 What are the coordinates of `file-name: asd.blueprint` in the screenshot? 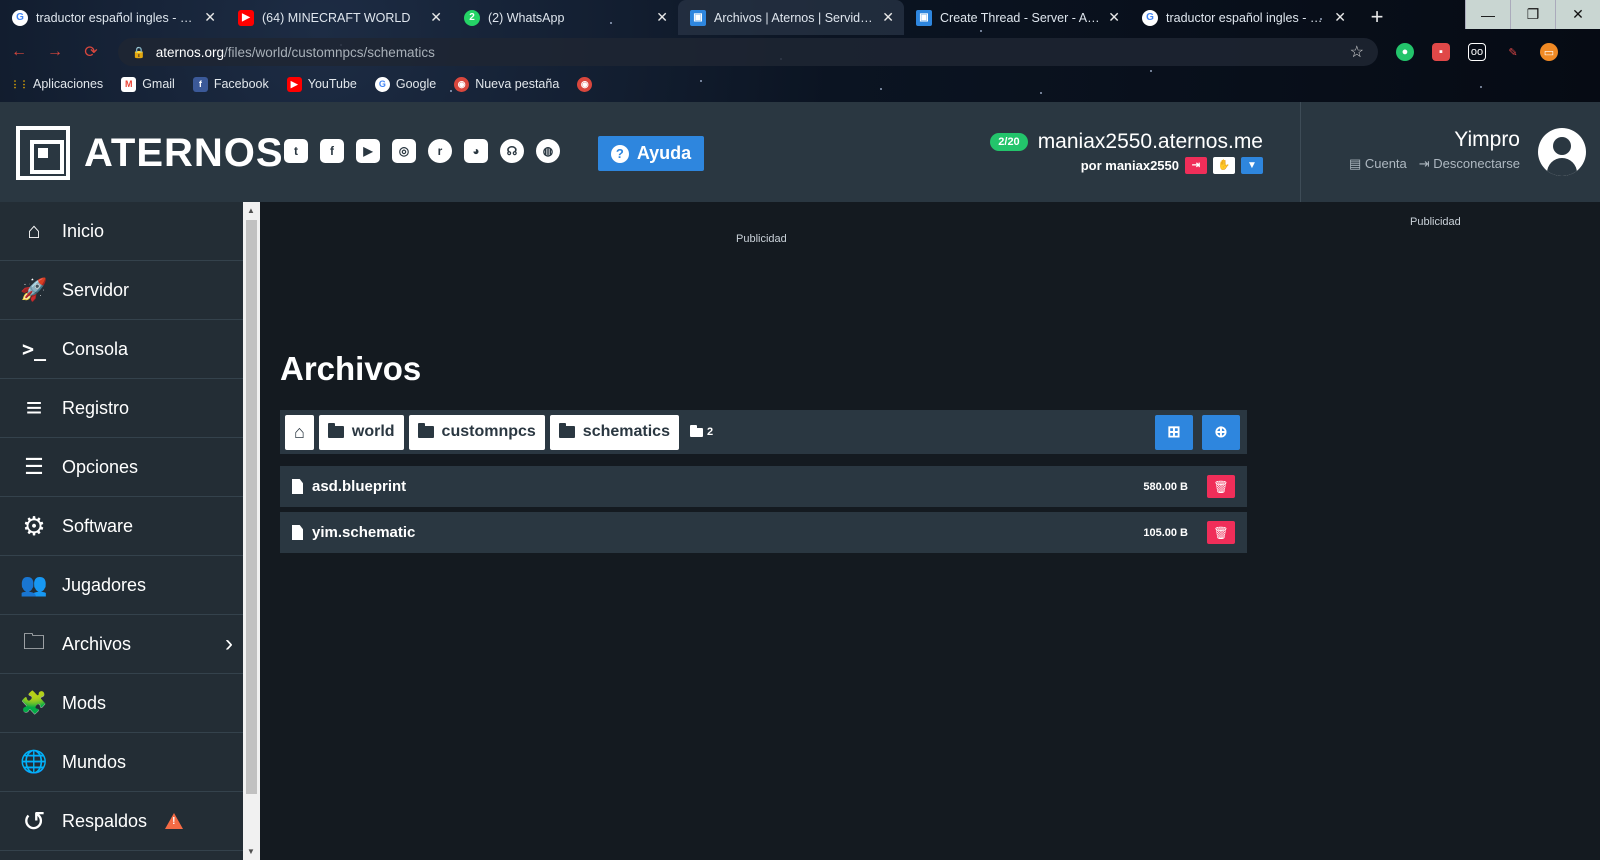 It's located at (359, 486).